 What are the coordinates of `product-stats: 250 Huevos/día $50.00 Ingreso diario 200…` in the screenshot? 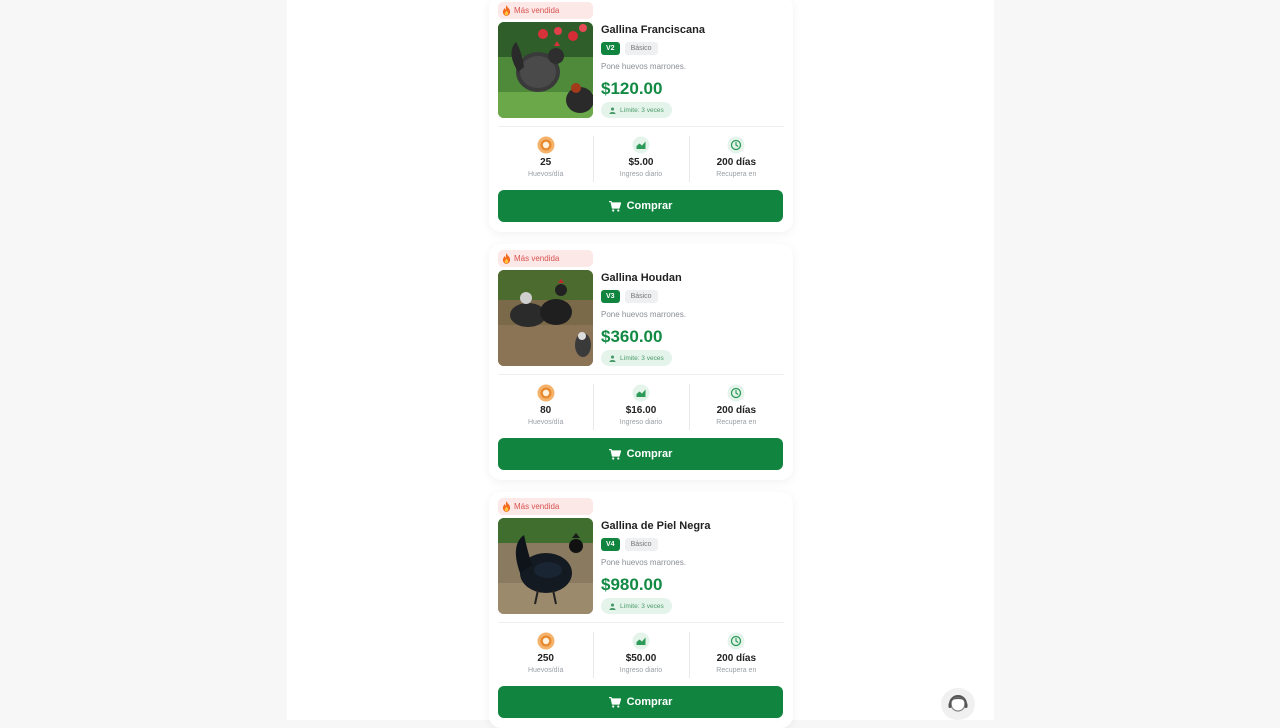 It's located at (641, 655).